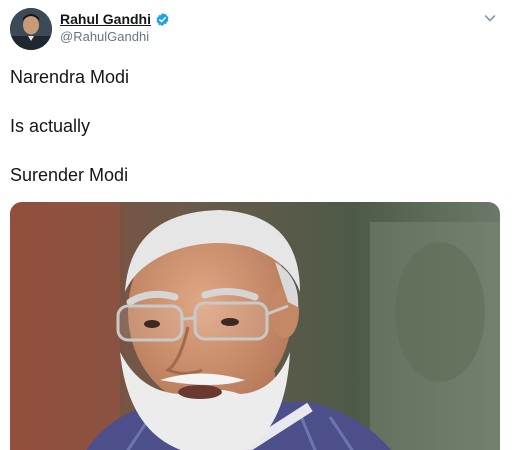 This screenshot has height=450, width=512. Describe the element at coordinates (70, 77) in the screenshot. I see `tweet-line-1: Narendra Modi` at that location.